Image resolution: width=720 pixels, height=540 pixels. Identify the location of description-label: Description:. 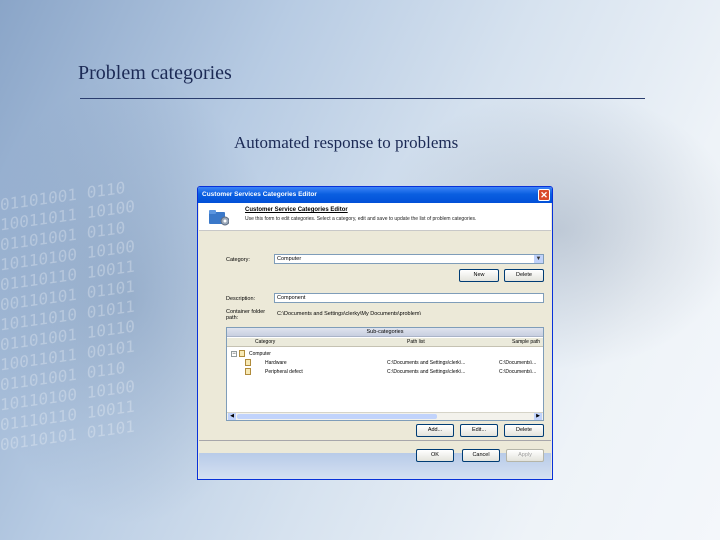
(241, 299).